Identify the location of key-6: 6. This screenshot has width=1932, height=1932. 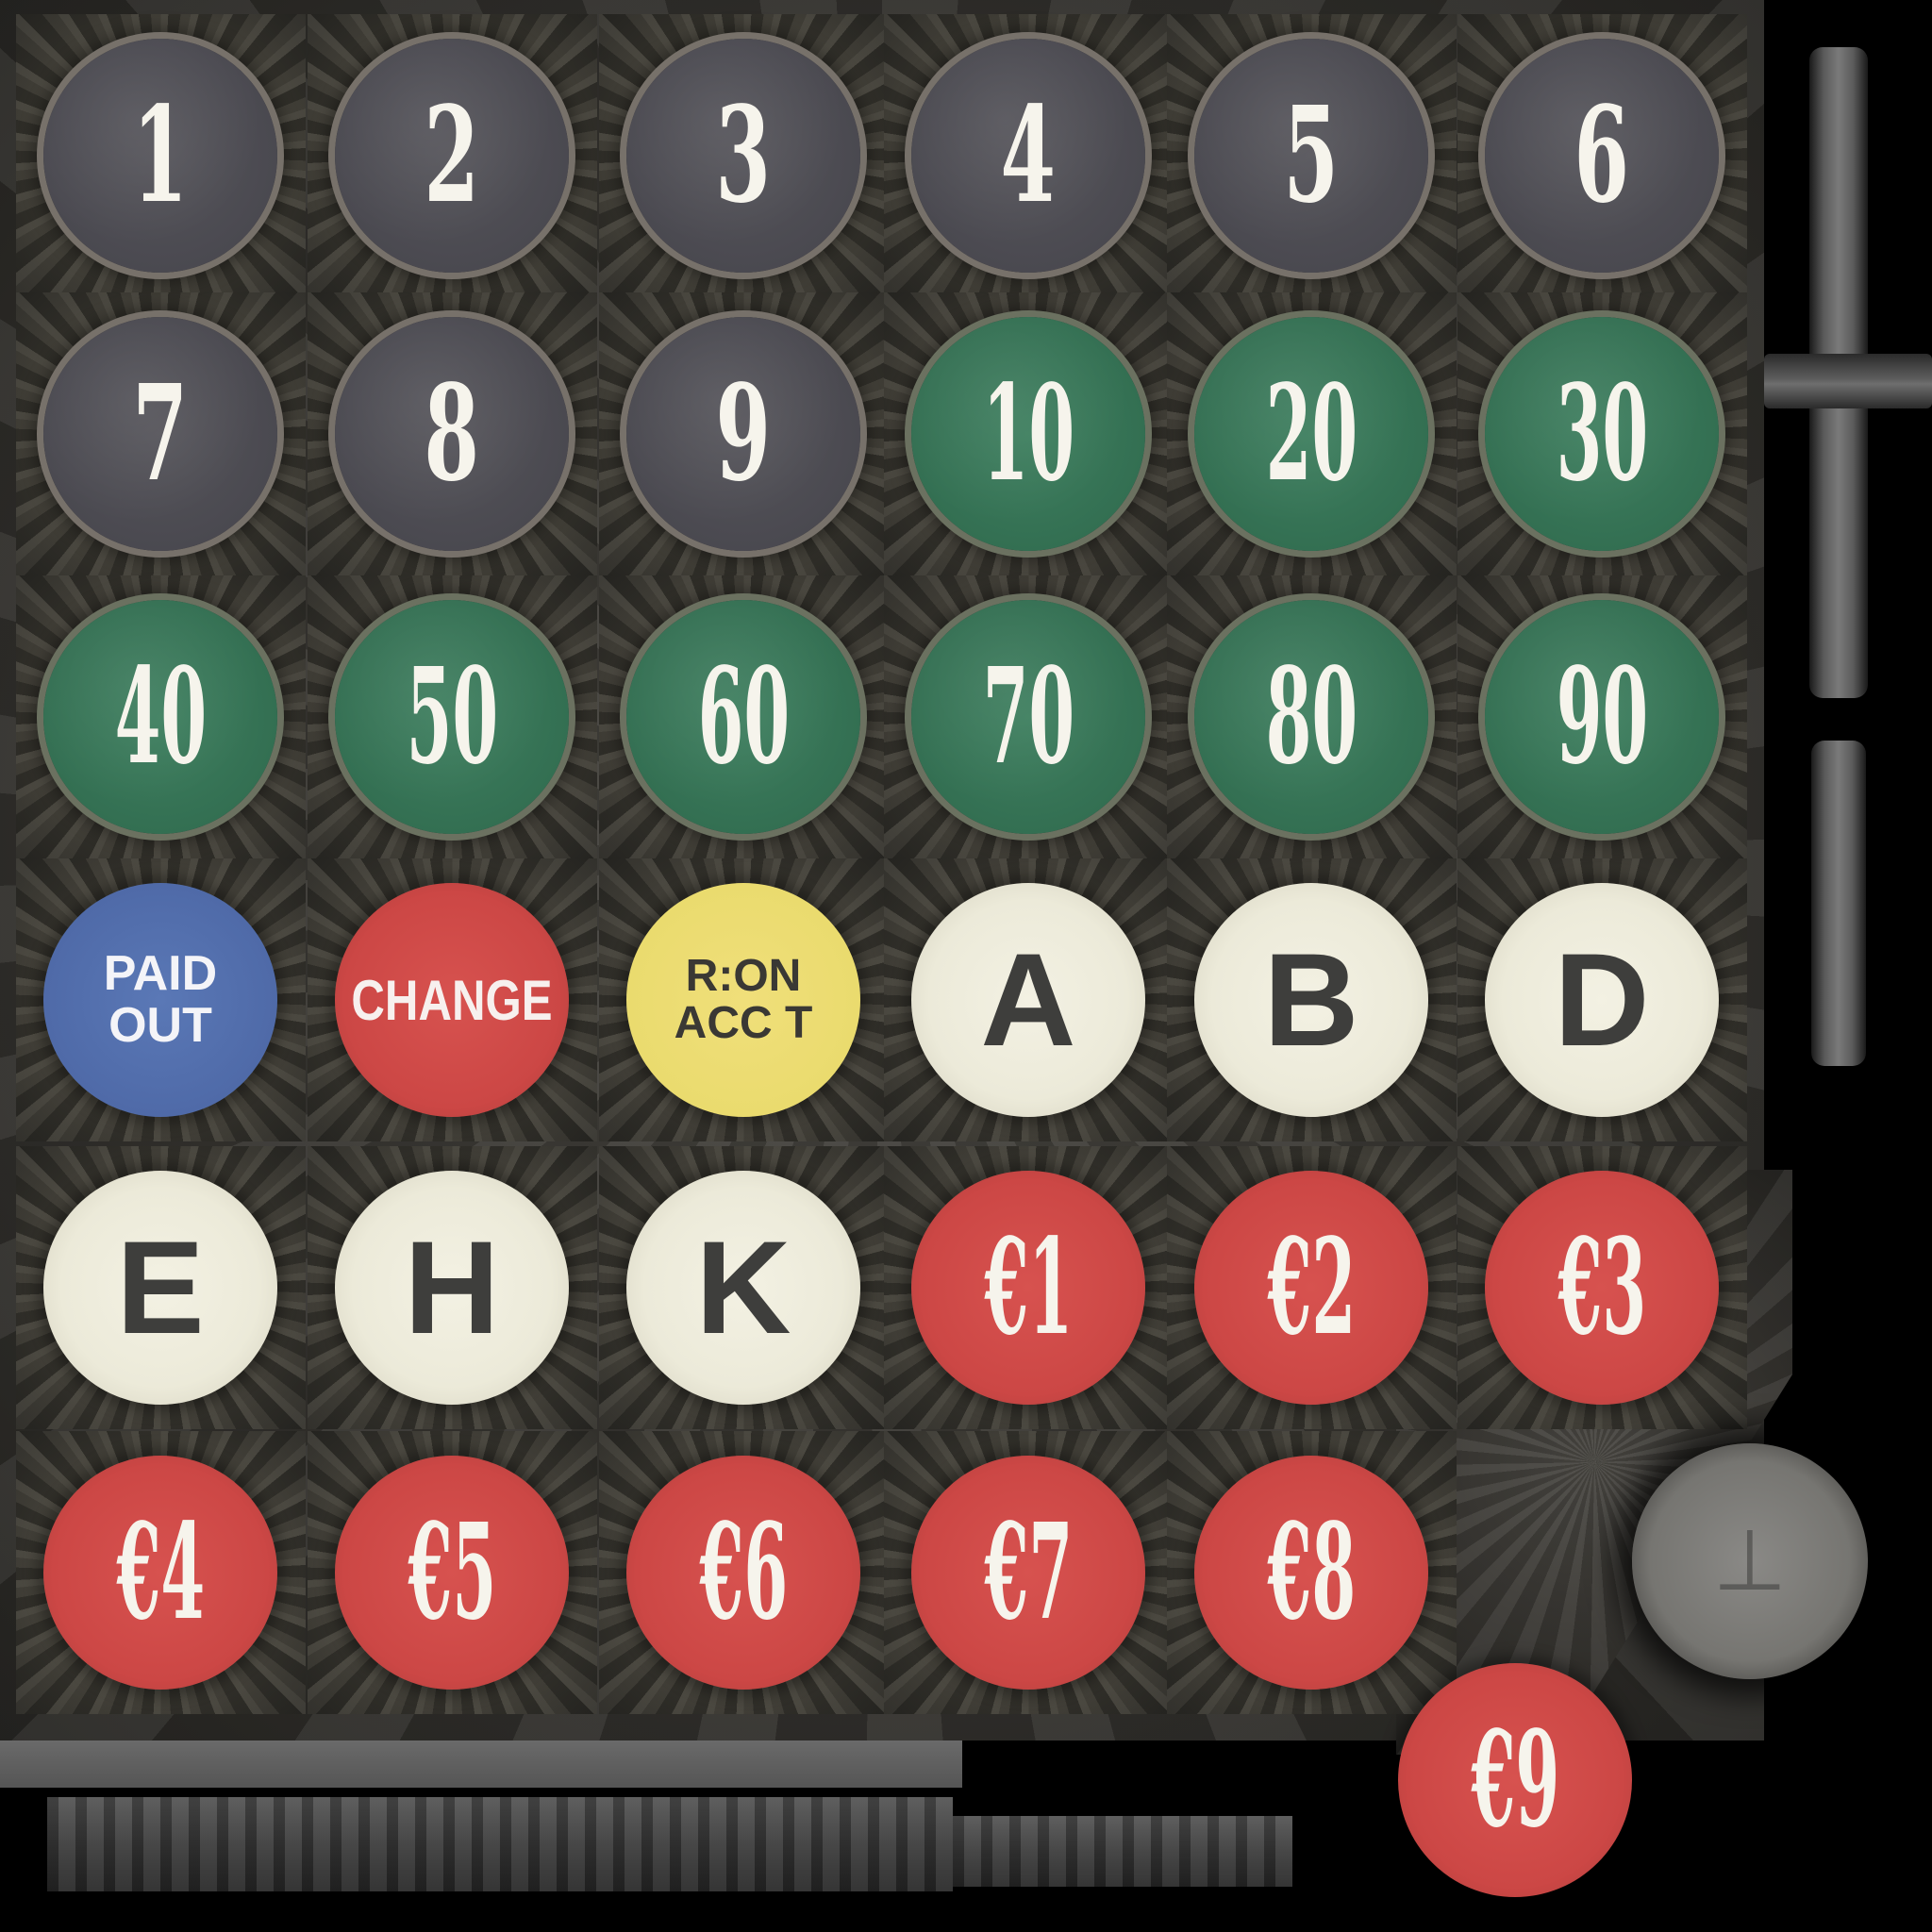
(1602, 156).